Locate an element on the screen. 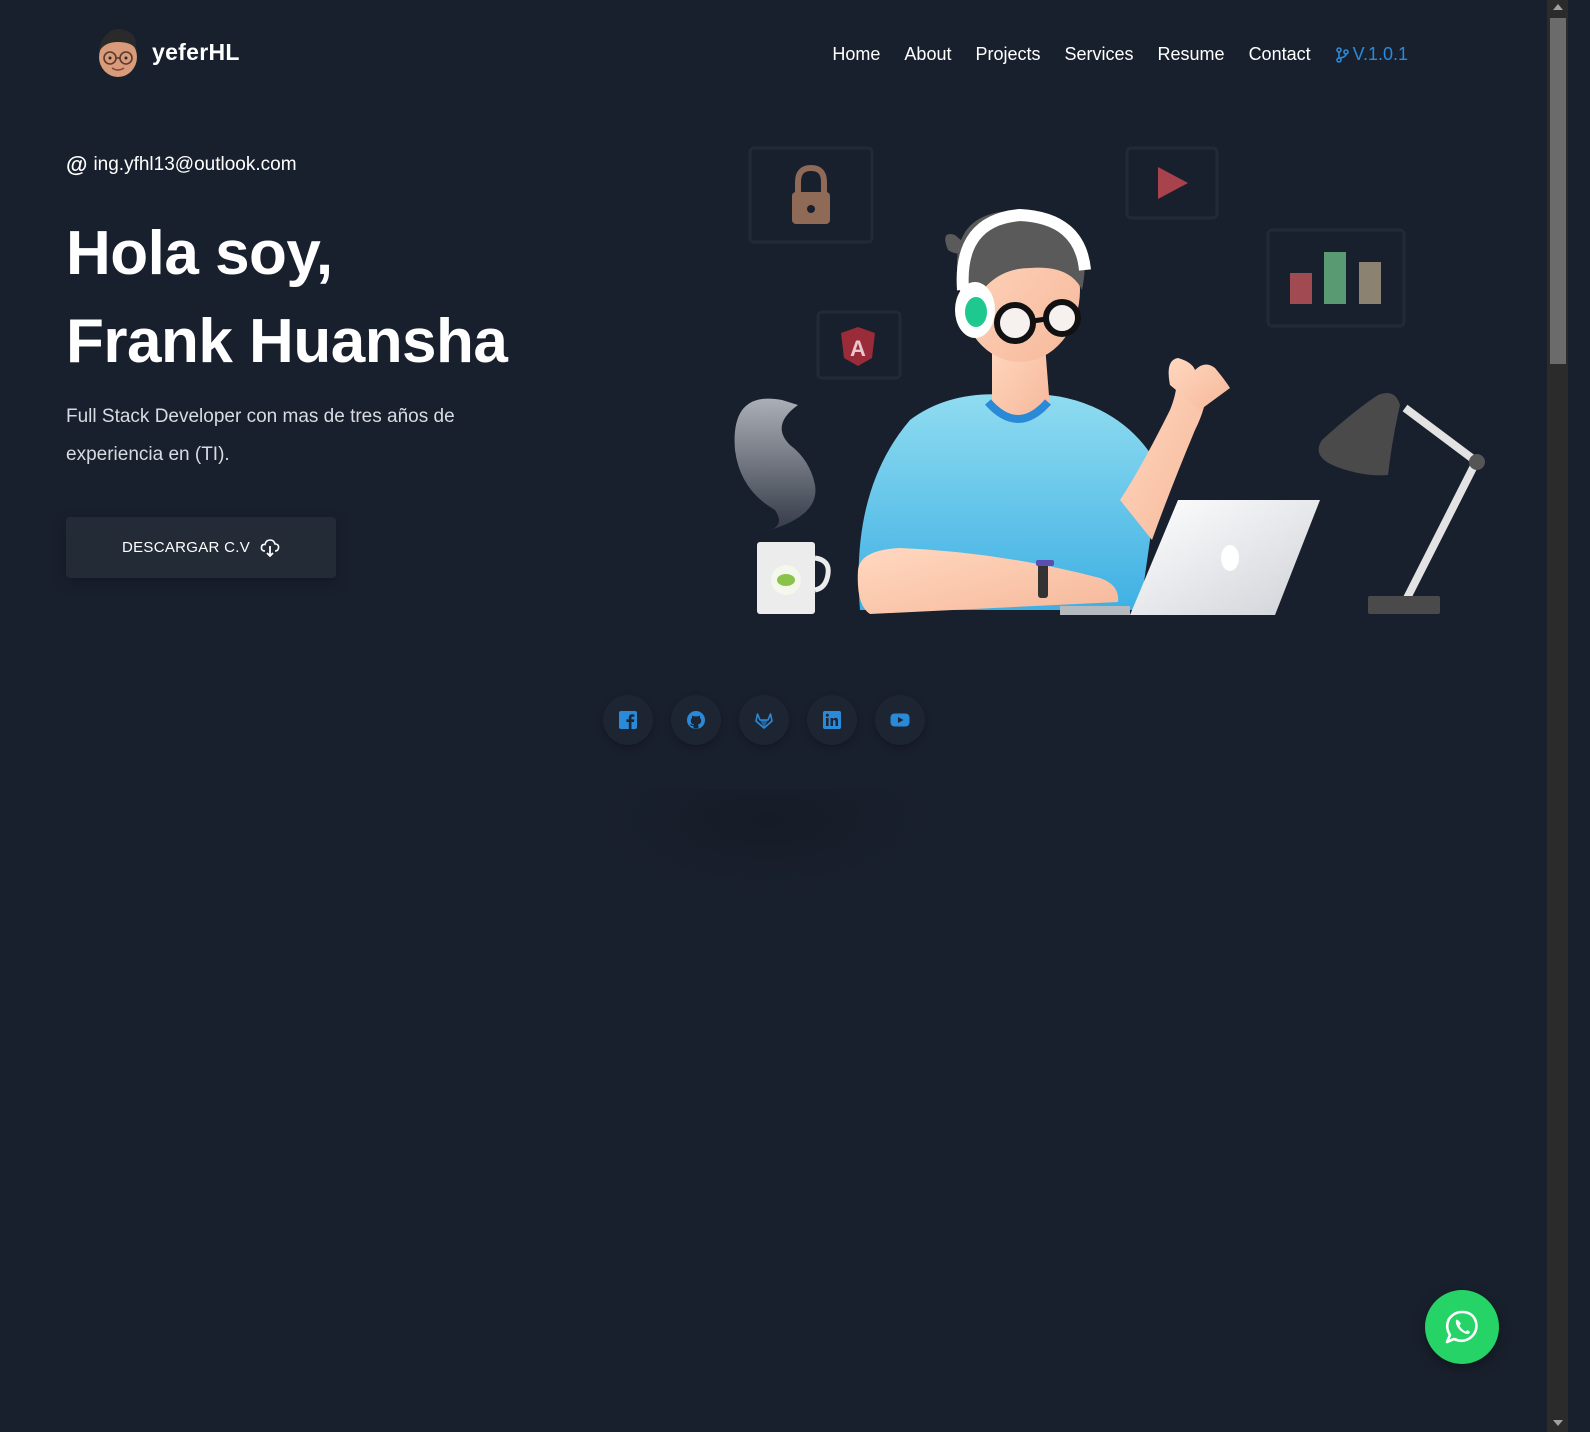 The height and width of the screenshot is (1432, 1590). email-contact: @ ing.yfhl13@outlook.com is located at coordinates (181, 165).